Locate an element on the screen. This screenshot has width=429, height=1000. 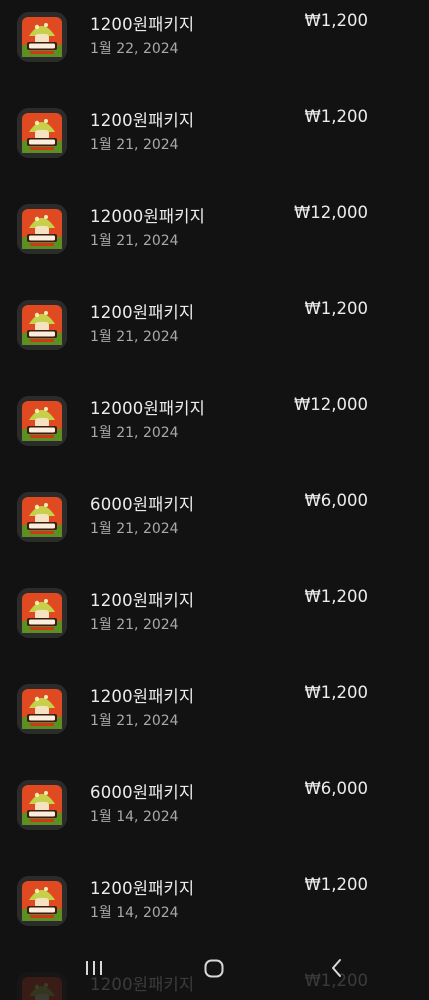
home-button is located at coordinates (214, 976).